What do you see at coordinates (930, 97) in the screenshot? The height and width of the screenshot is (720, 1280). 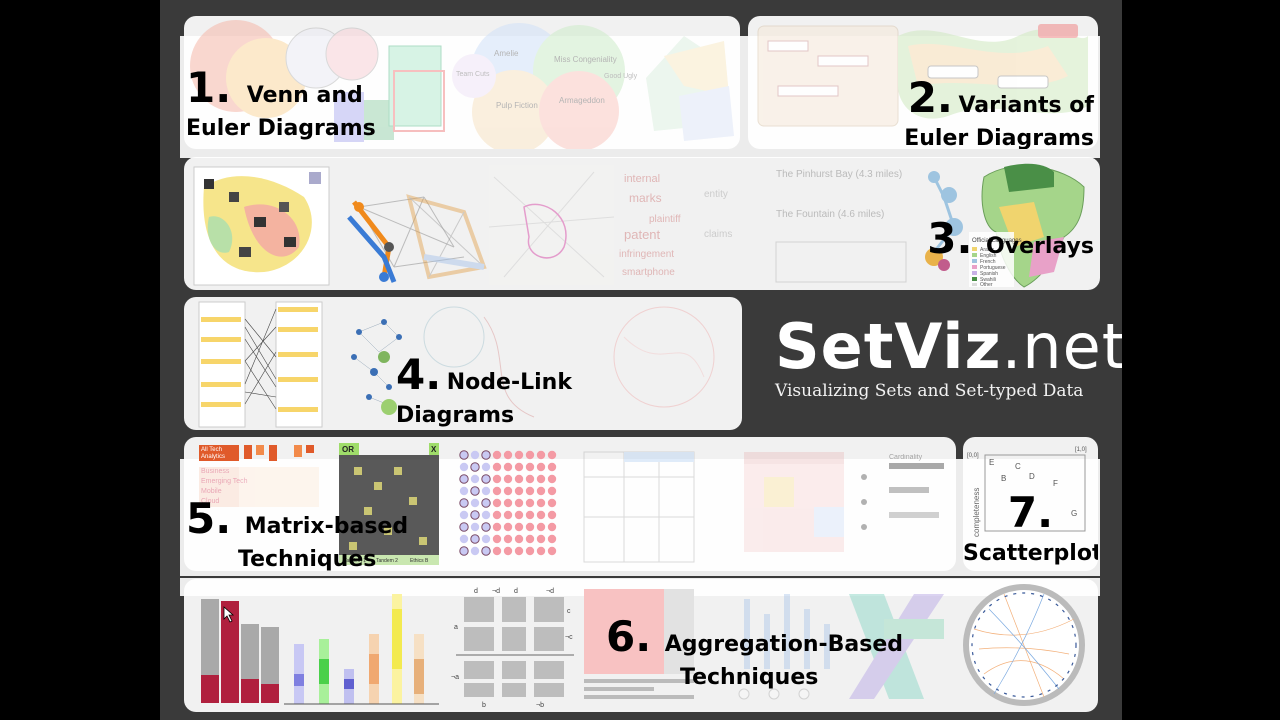 I see `category-number: 2.` at bounding box center [930, 97].